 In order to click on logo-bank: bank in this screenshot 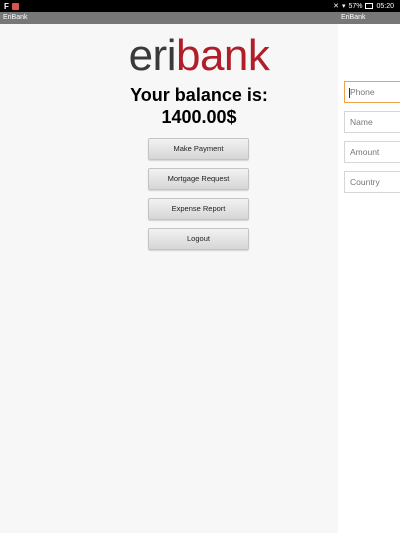, I will do `click(222, 55)`.